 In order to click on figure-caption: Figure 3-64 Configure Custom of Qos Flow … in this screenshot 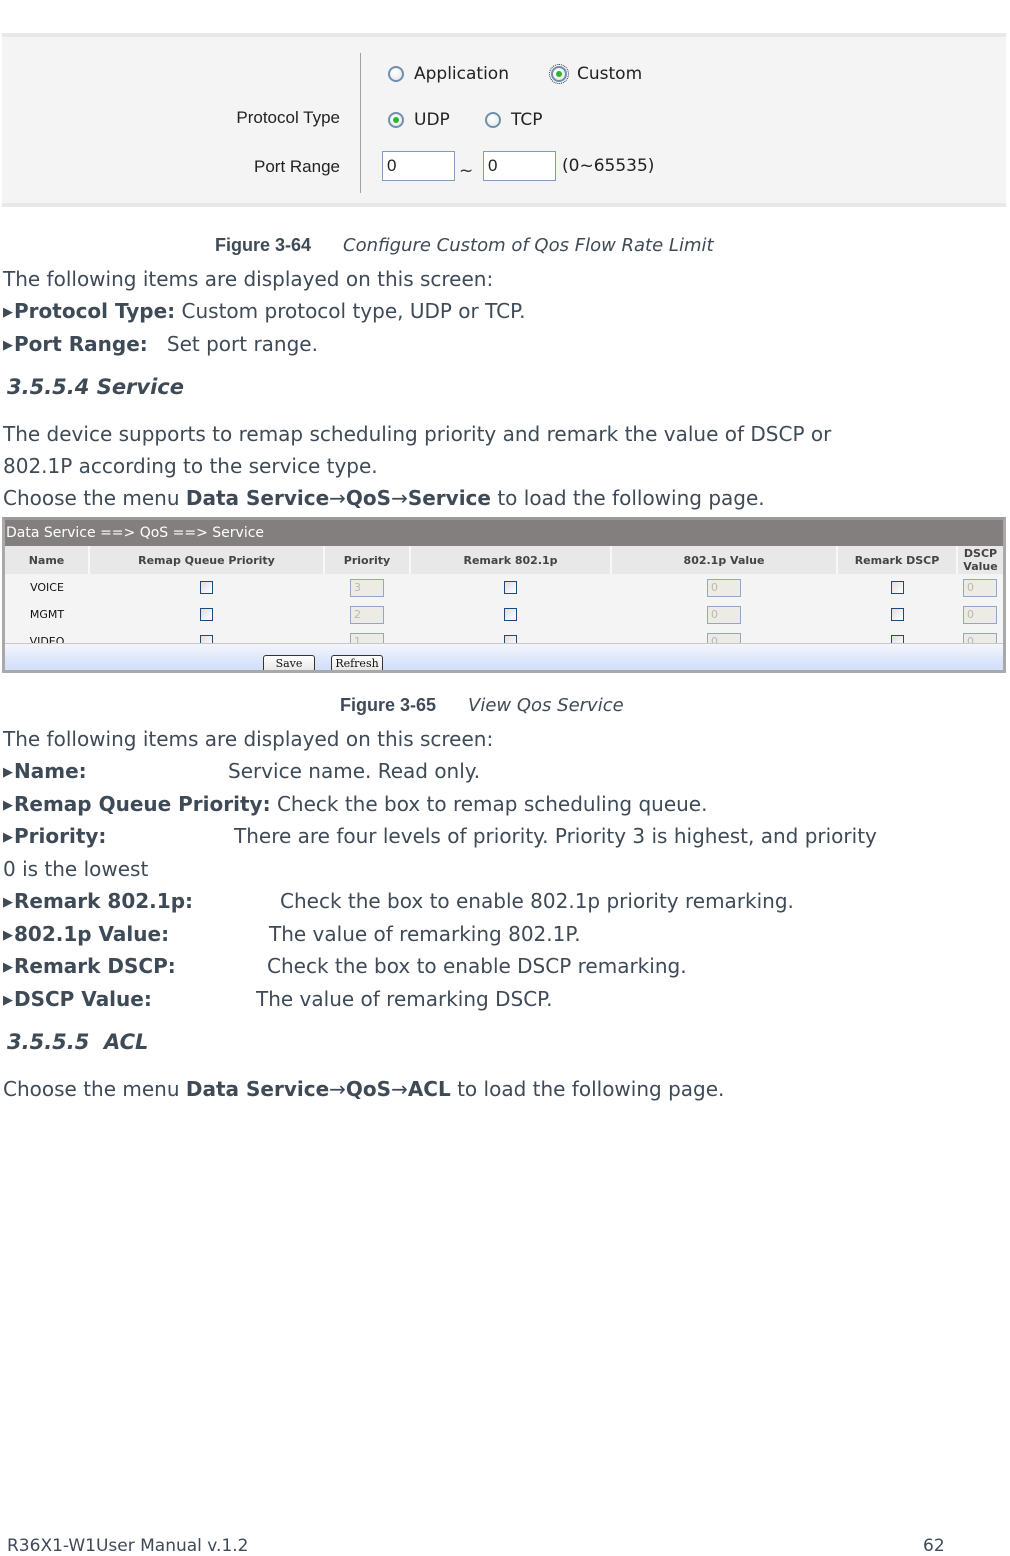, I will do `click(464, 245)`.